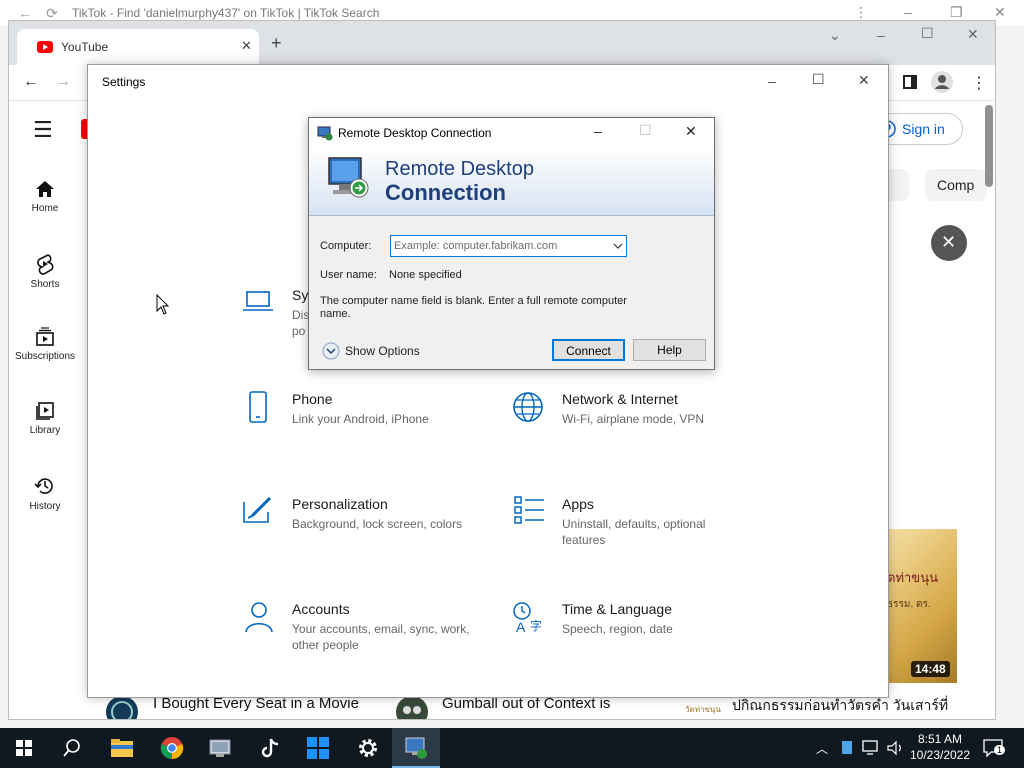 This screenshot has height=768, width=1024. What do you see at coordinates (511, 133) in the screenshot?
I see `rdp-titlebar: Remote Desktop Connection – ☐ ✕` at bounding box center [511, 133].